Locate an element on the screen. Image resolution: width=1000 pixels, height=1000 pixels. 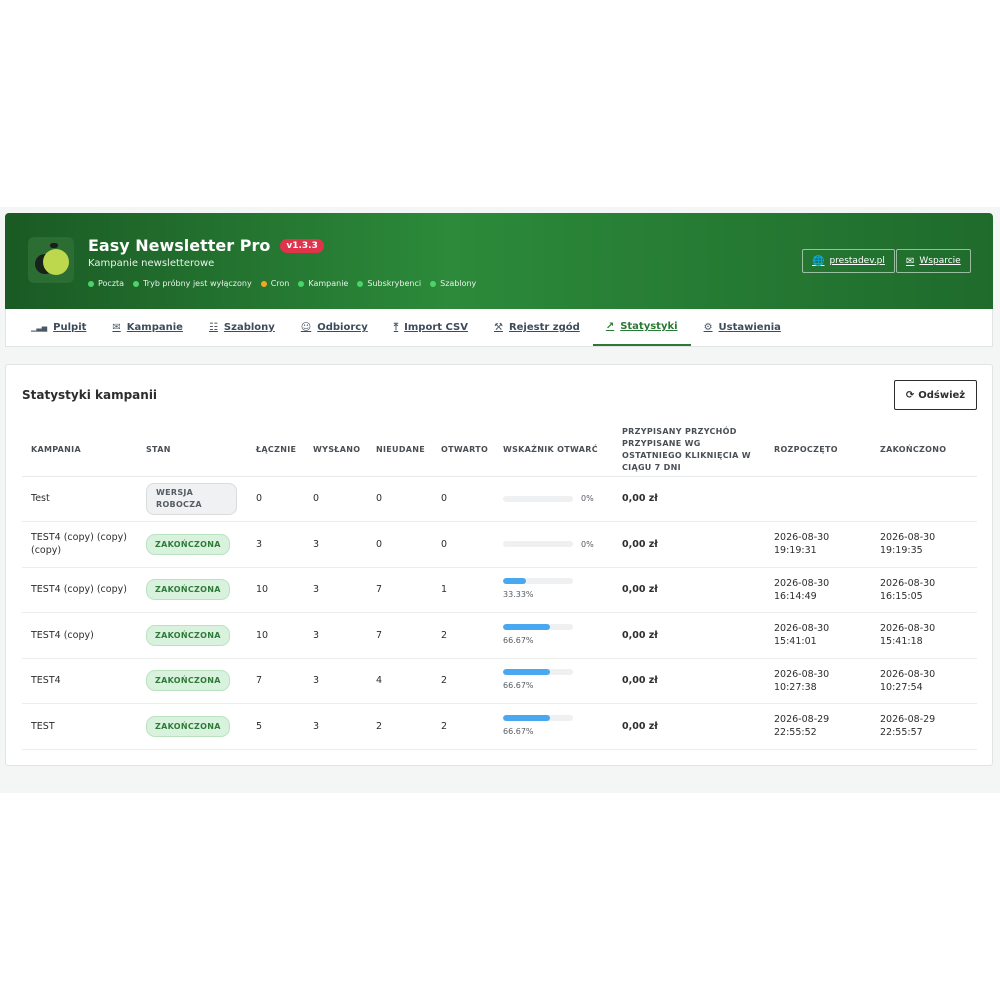
col-finished: ZAKOŃCZONO is located at coordinates (924, 451).